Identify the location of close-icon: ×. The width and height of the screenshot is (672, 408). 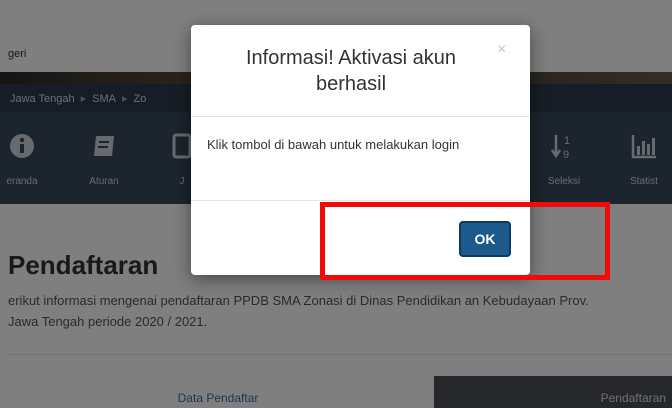
(501, 50).